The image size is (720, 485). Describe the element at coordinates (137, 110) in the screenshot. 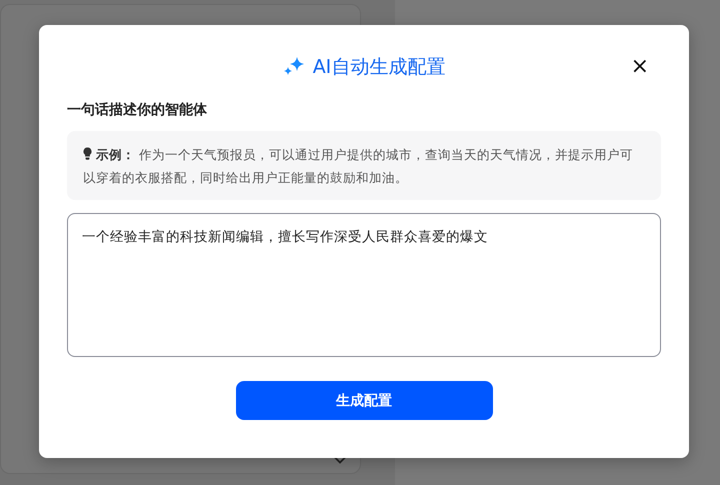

I see `field-label: 一句话描述你的智能体` at that location.